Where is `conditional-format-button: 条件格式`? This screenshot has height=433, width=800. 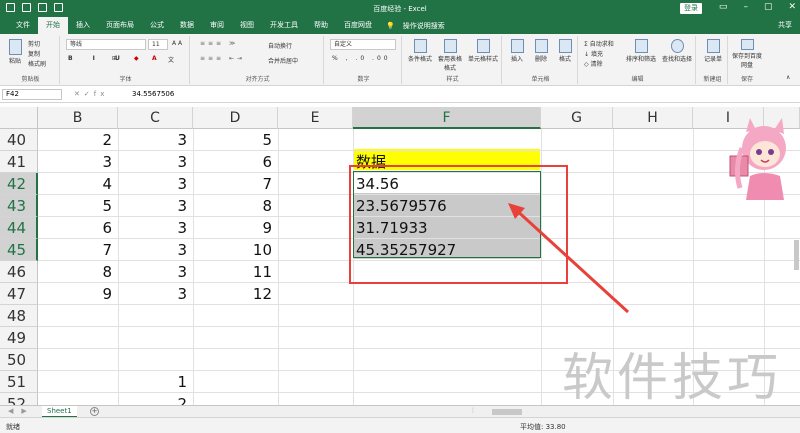 conditional-format-button: 条件格式 is located at coordinates (420, 51).